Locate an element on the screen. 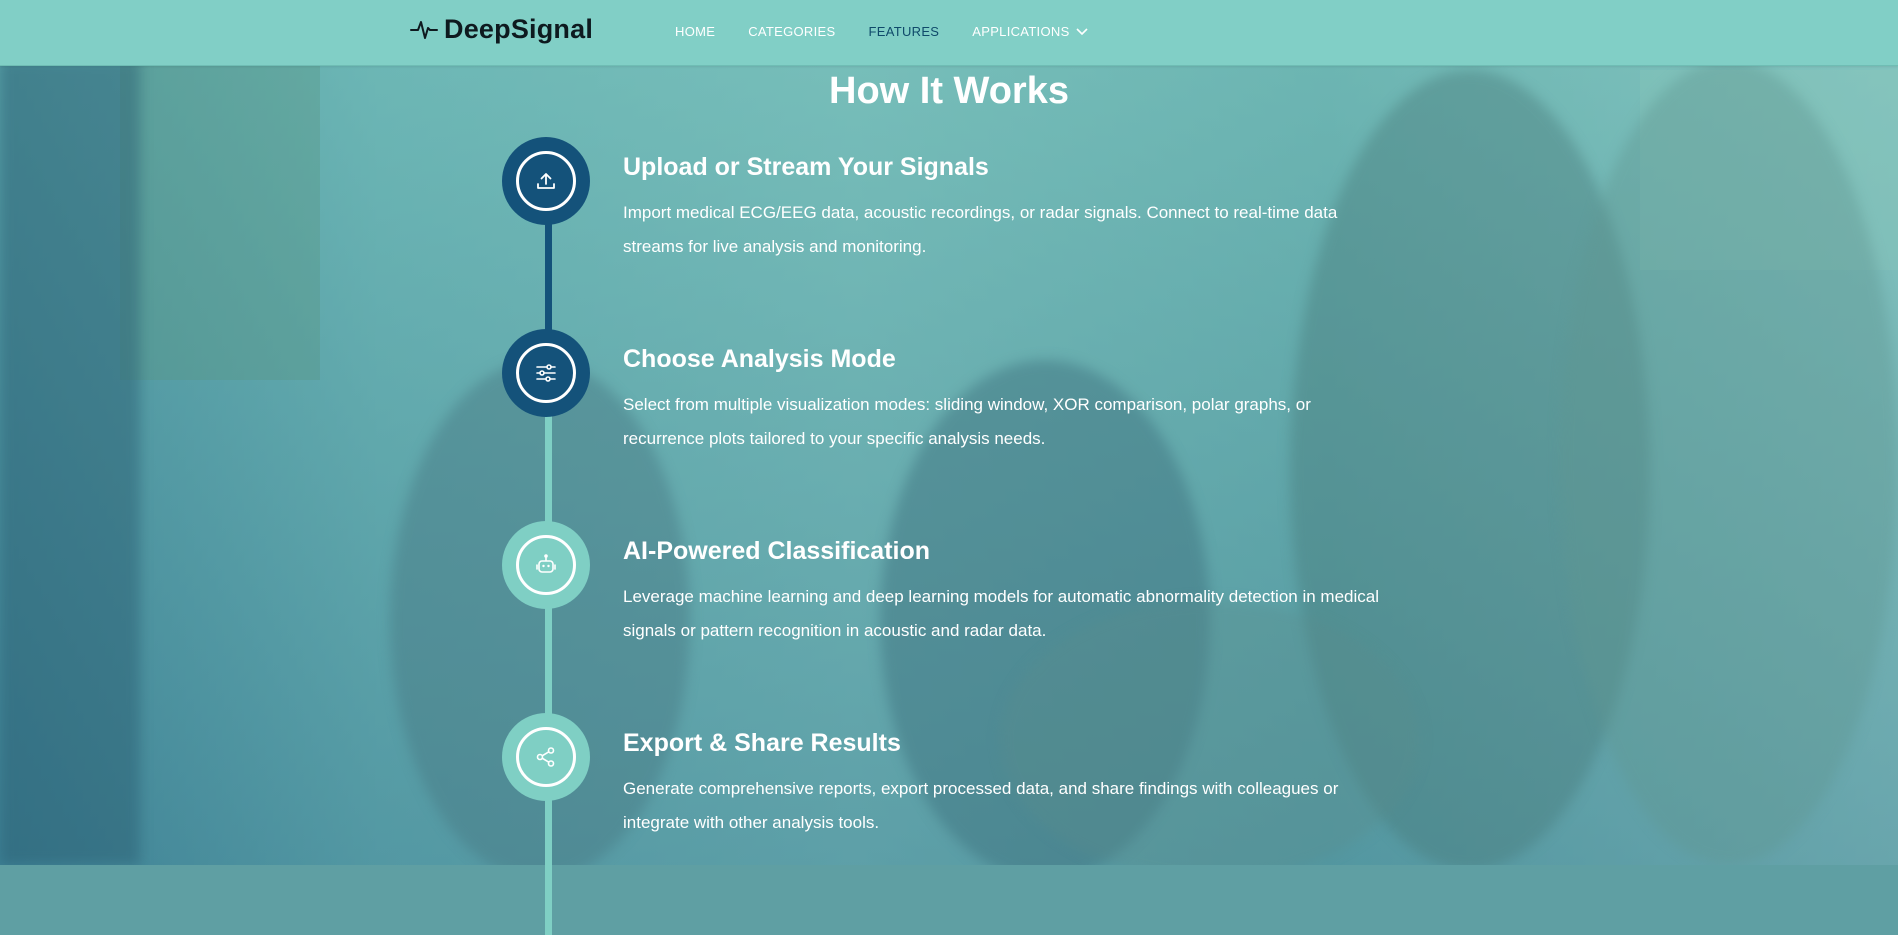 Image resolution: width=1898 pixels, height=935 pixels. step-2-marker is located at coordinates (546, 373).